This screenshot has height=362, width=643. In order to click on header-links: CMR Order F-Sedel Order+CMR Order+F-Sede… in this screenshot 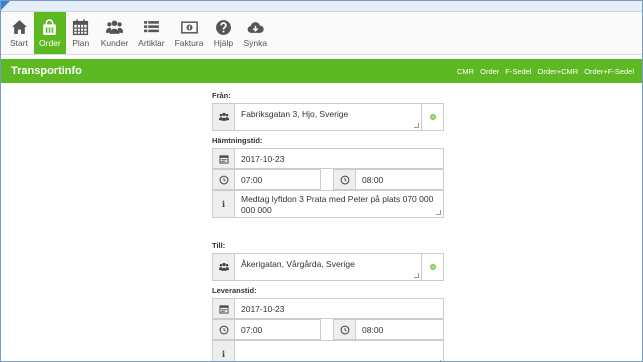, I will do `click(545, 71)`.